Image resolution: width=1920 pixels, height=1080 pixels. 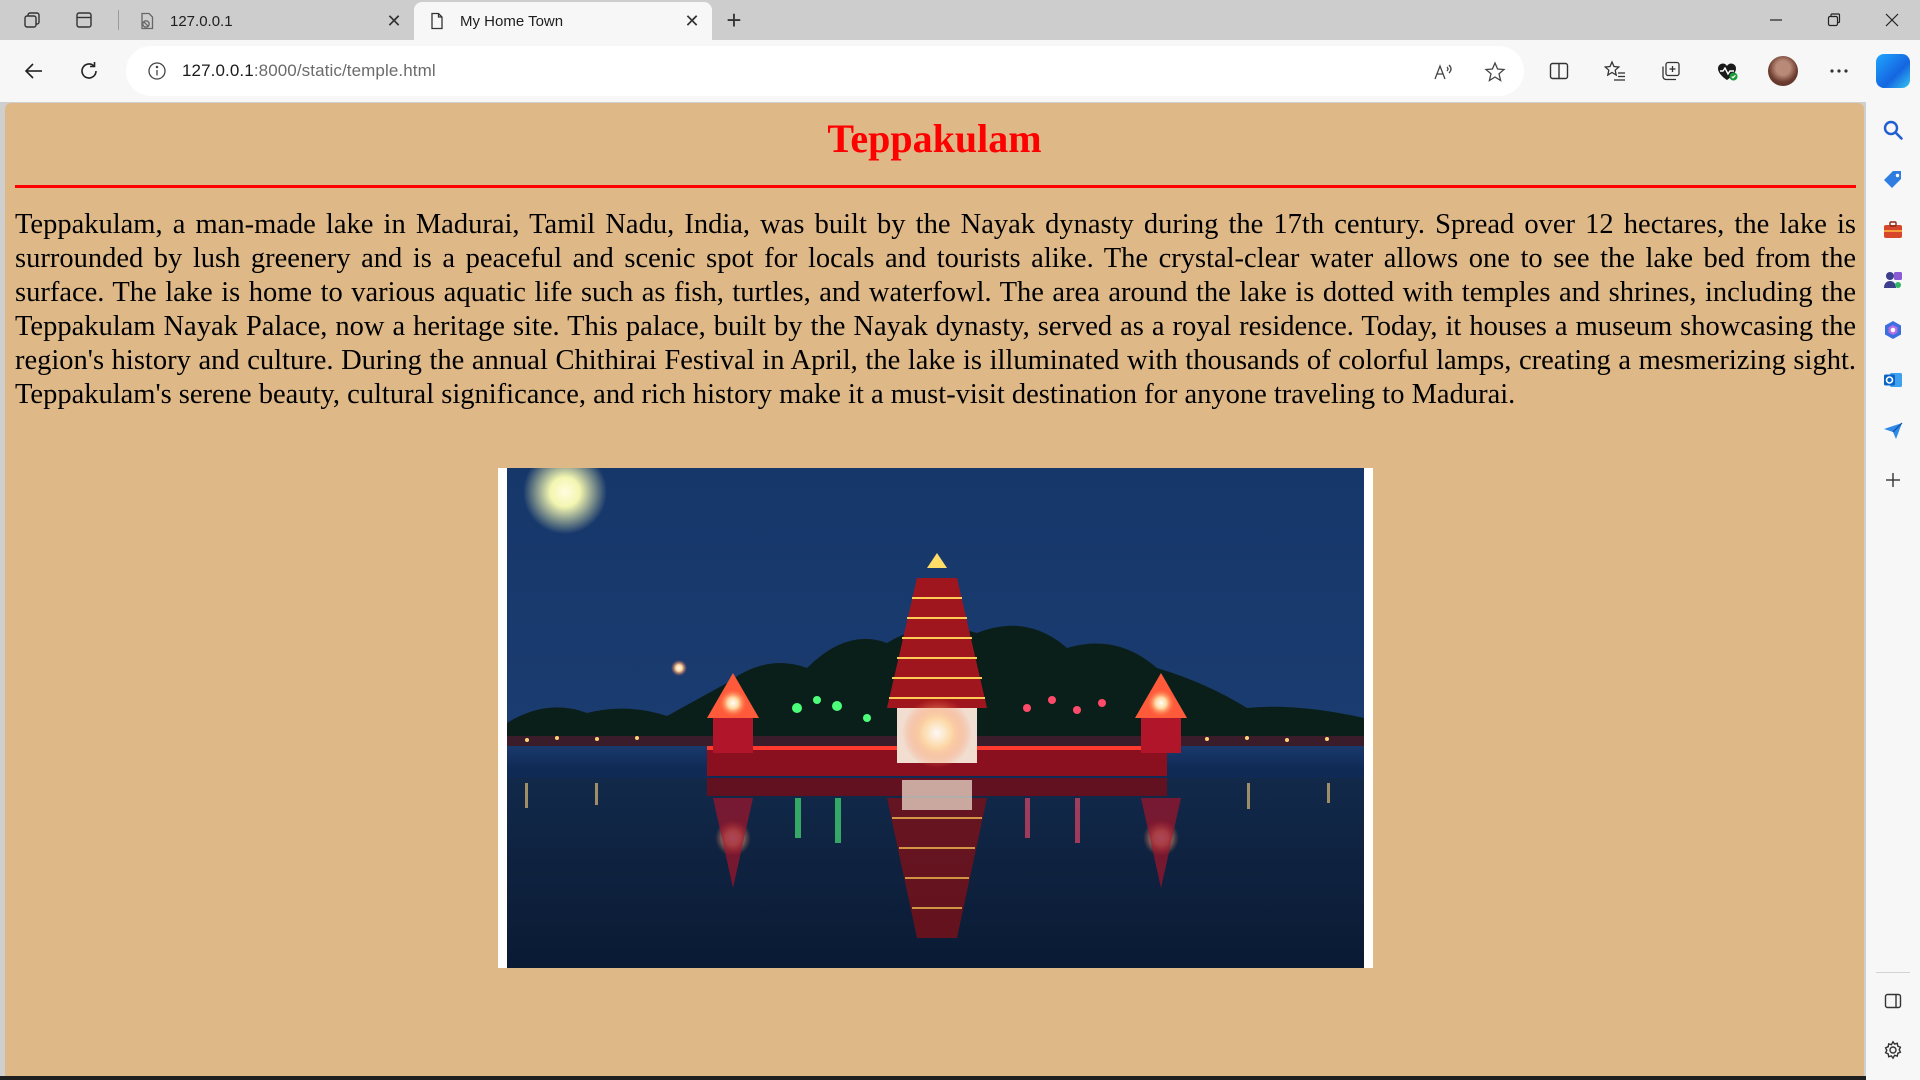 What do you see at coordinates (1893, 330) in the screenshot?
I see `microsoft-365-icon` at bounding box center [1893, 330].